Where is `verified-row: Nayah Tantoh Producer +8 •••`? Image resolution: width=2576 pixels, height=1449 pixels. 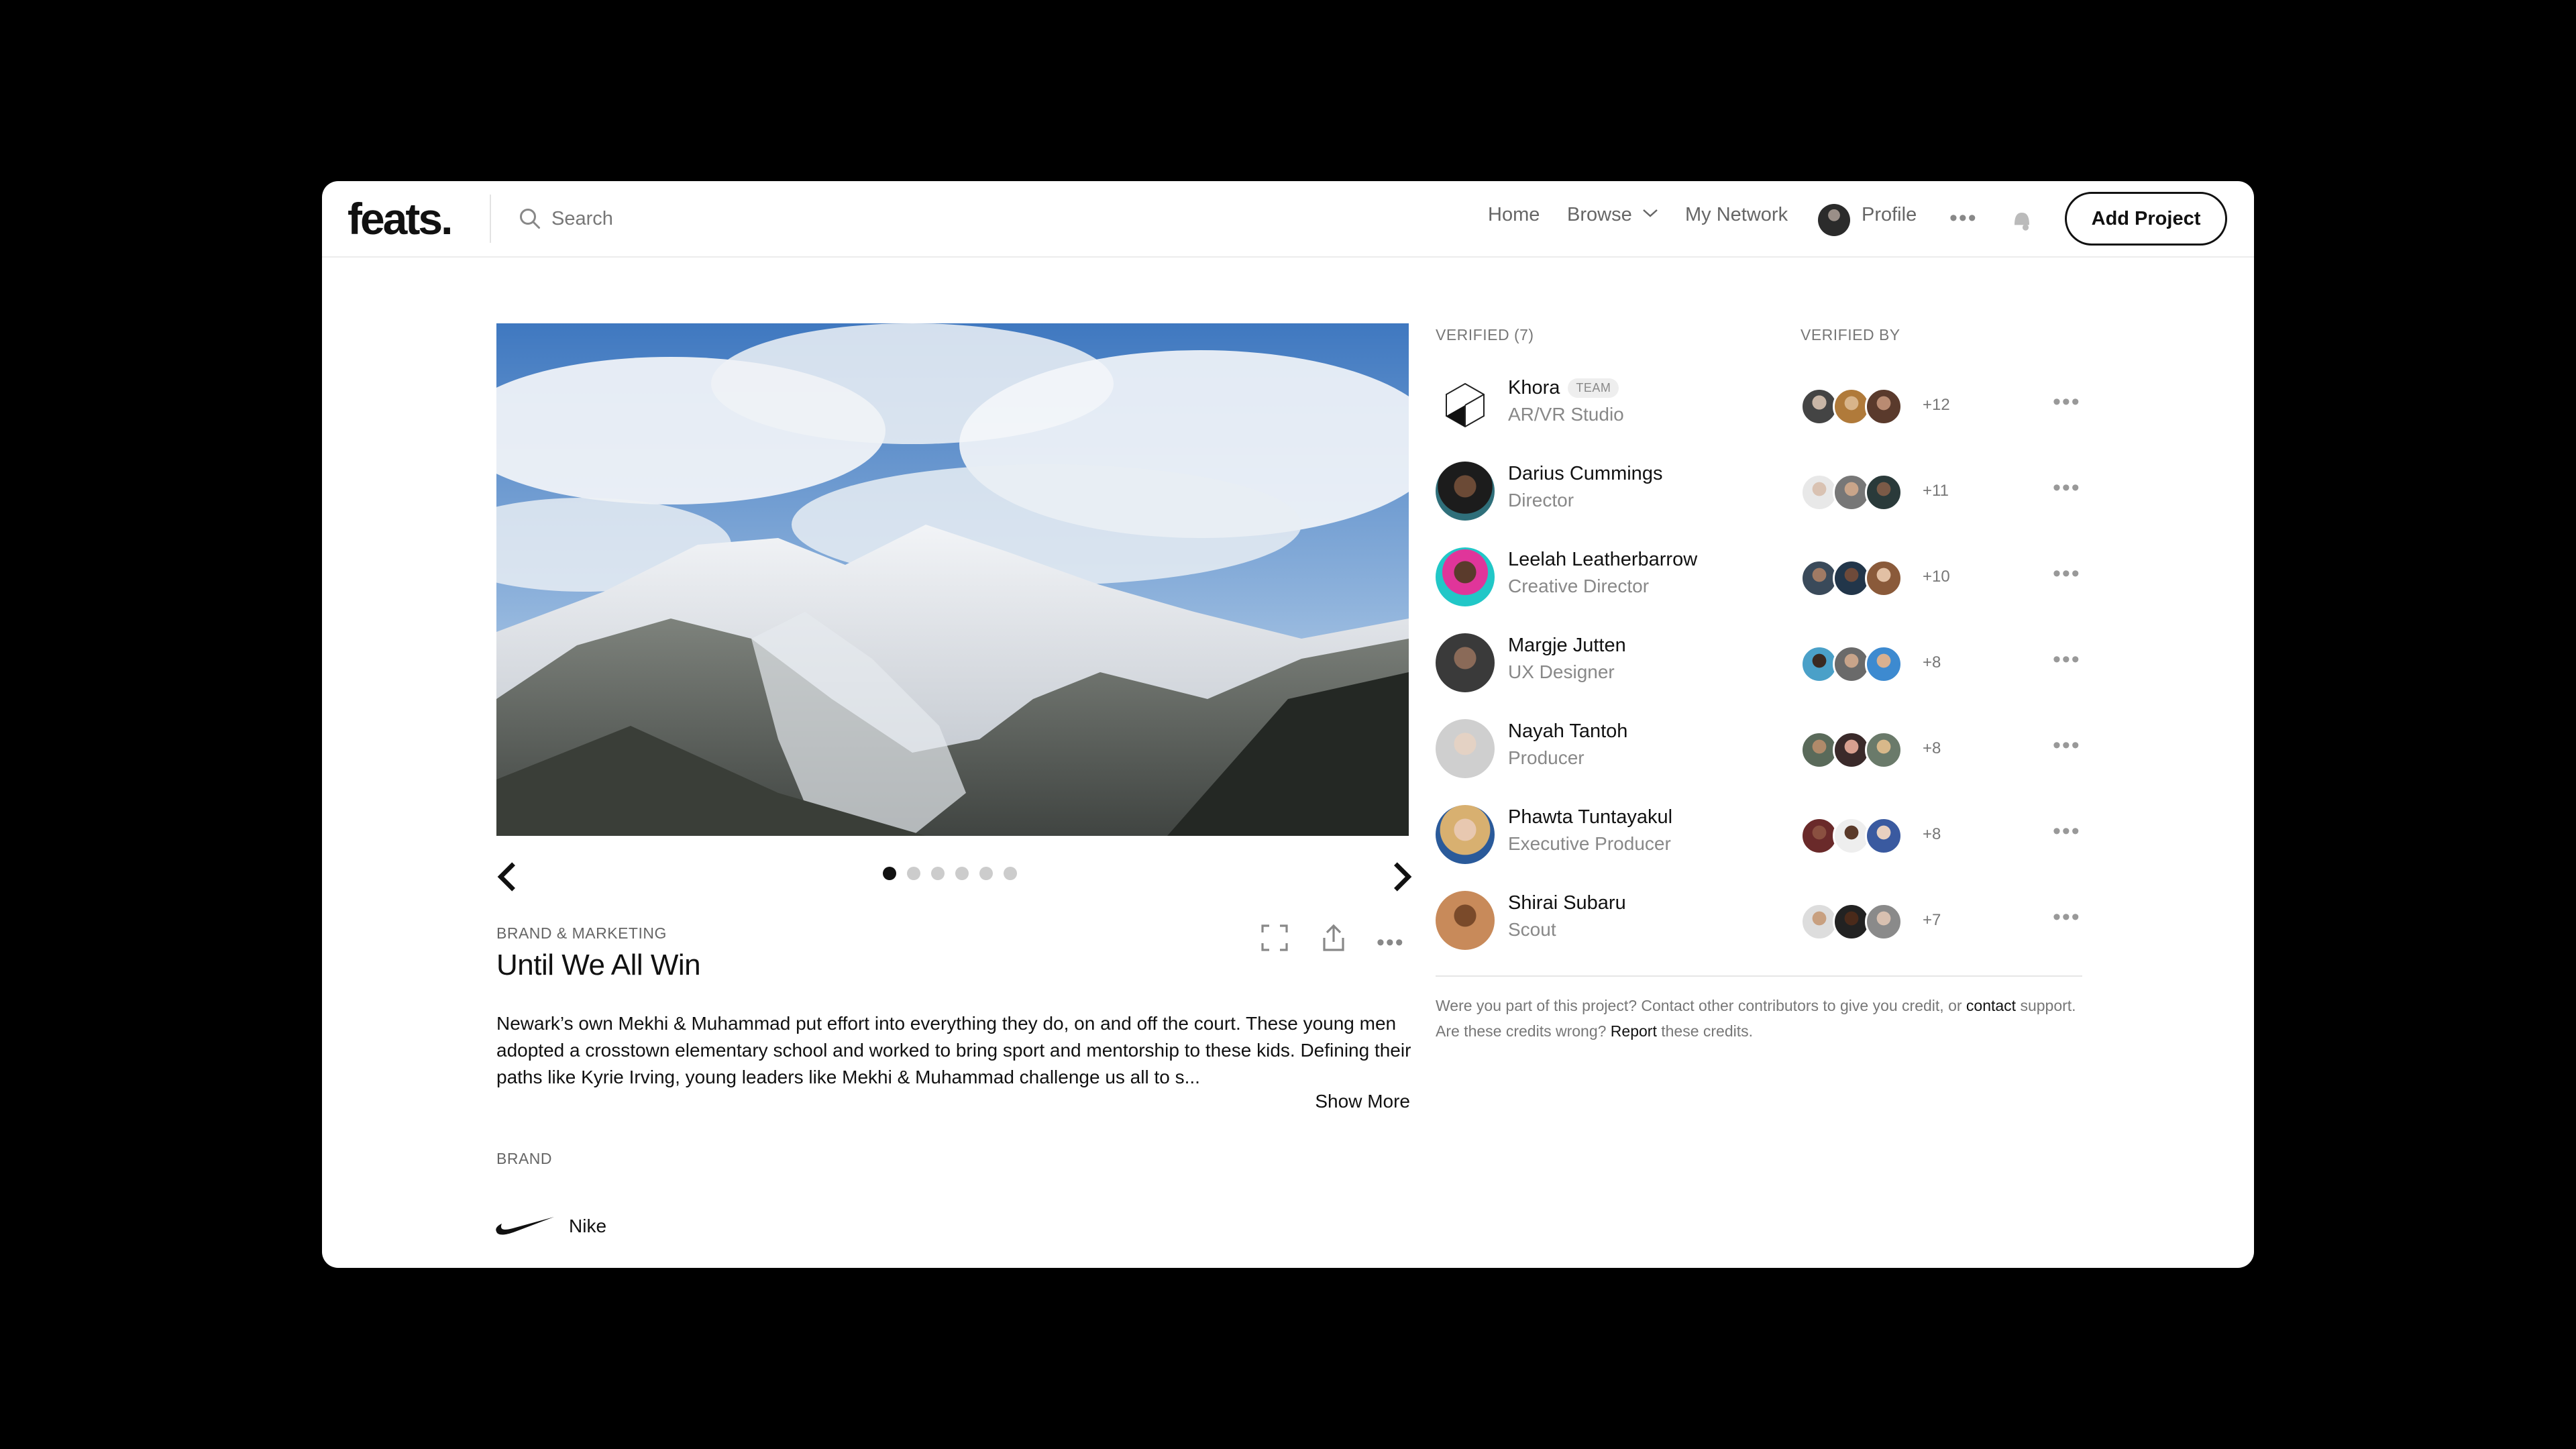 verified-row: Nayah Tantoh Producer +8 ••• is located at coordinates (1845, 762).